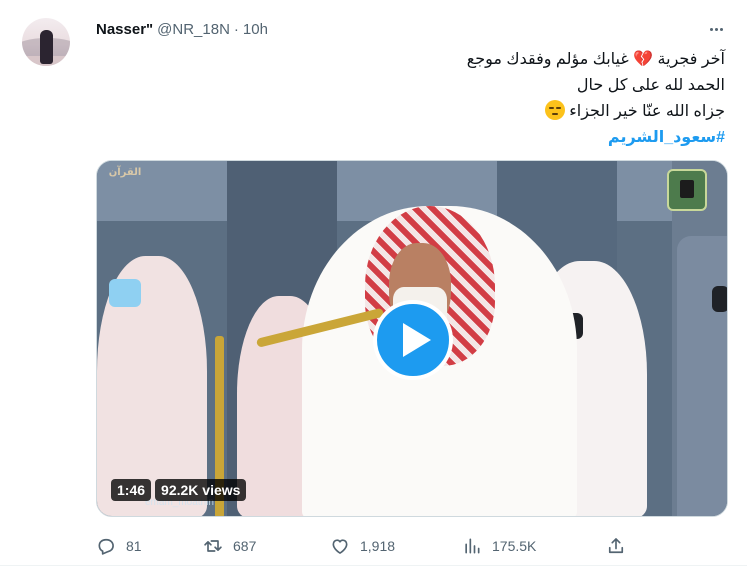 The width and height of the screenshot is (747, 566). What do you see at coordinates (193, 29) in the screenshot?
I see `author-handle: @NR_18N` at bounding box center [193, 29].